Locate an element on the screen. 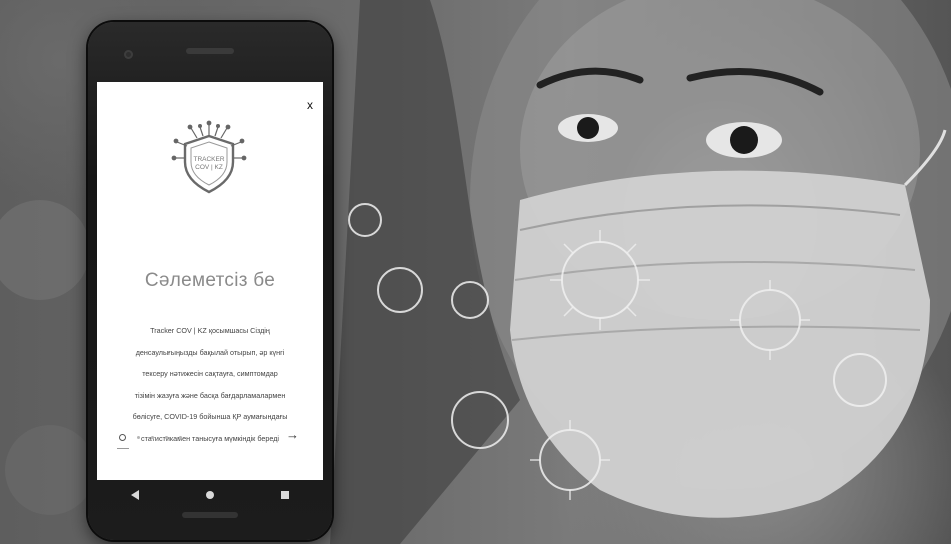 The image size is (951, 544). description-line: Tracker COV | KZ қосымшасы Сіздің is located at coordinates (210, 330).